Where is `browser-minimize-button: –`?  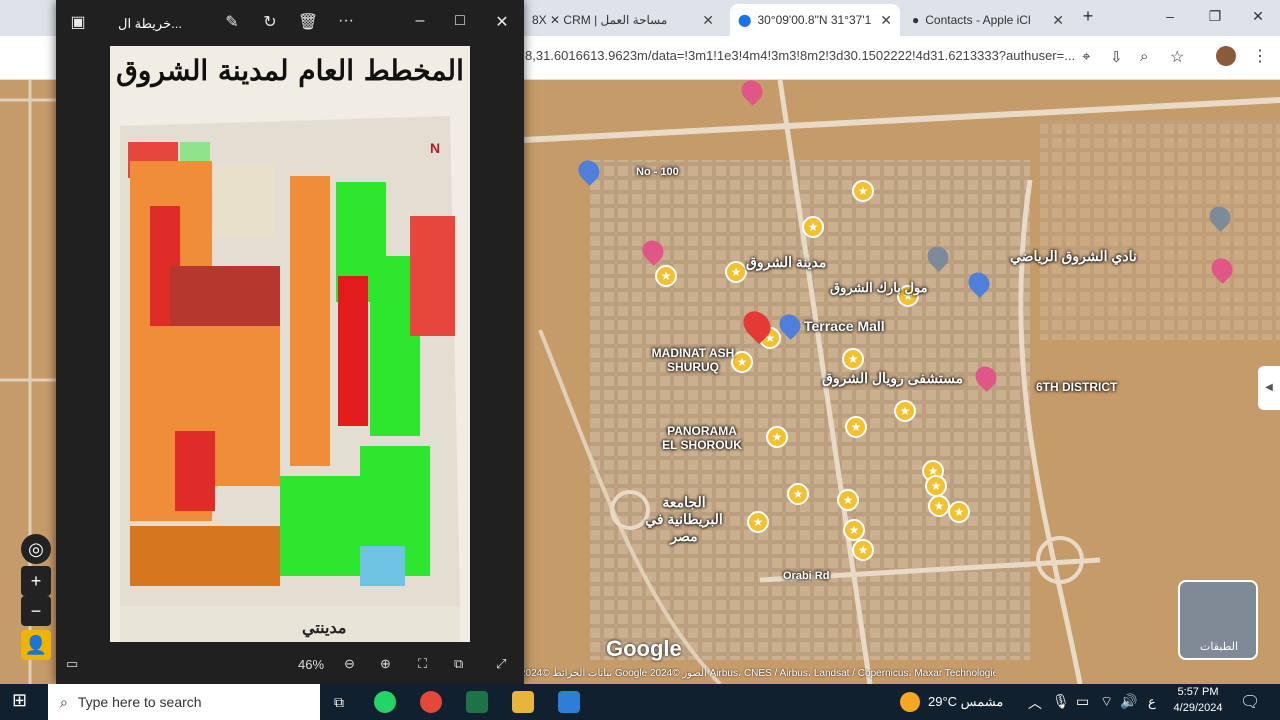
browser-minimize-button: – is located at coordinates (1170, 16).